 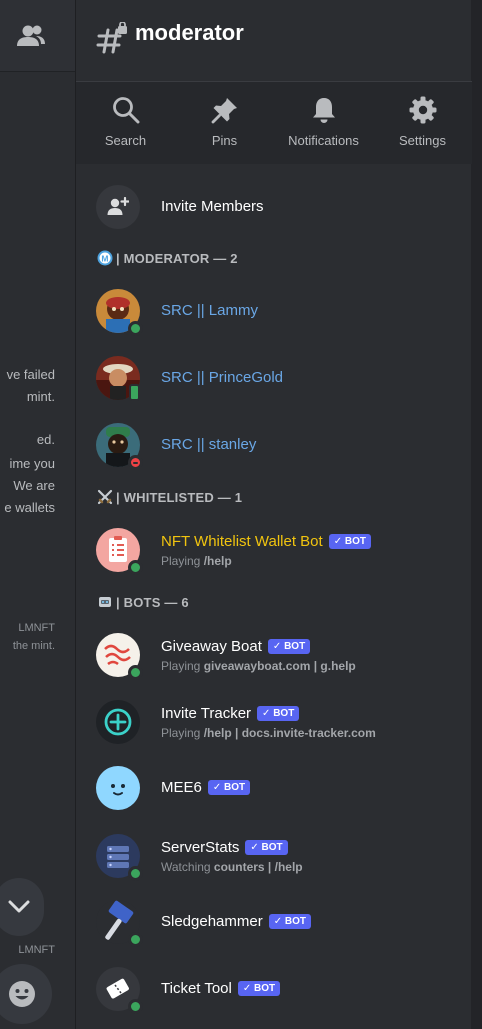 I want to click on add-member-icon, so click(x=118, y=206).